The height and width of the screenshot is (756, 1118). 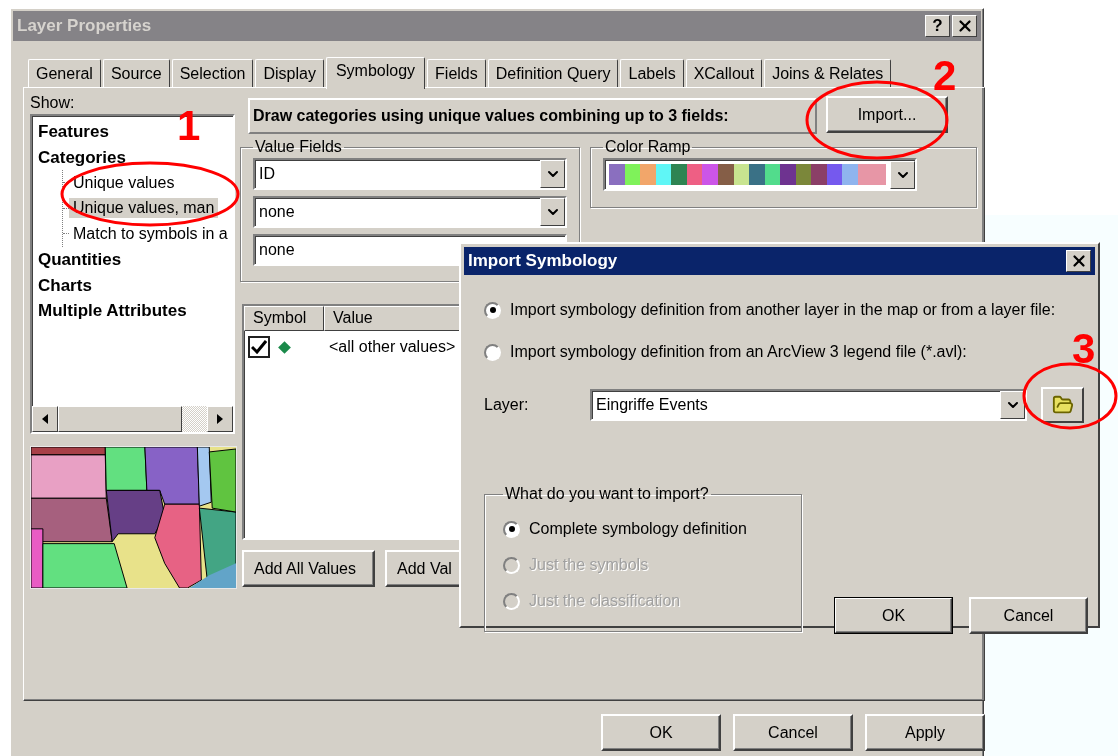 What do you see at coordinates (112, 310) in the screenshot?
I see `tree-item: Multiple Attributes` at bounding box center [112, 310].